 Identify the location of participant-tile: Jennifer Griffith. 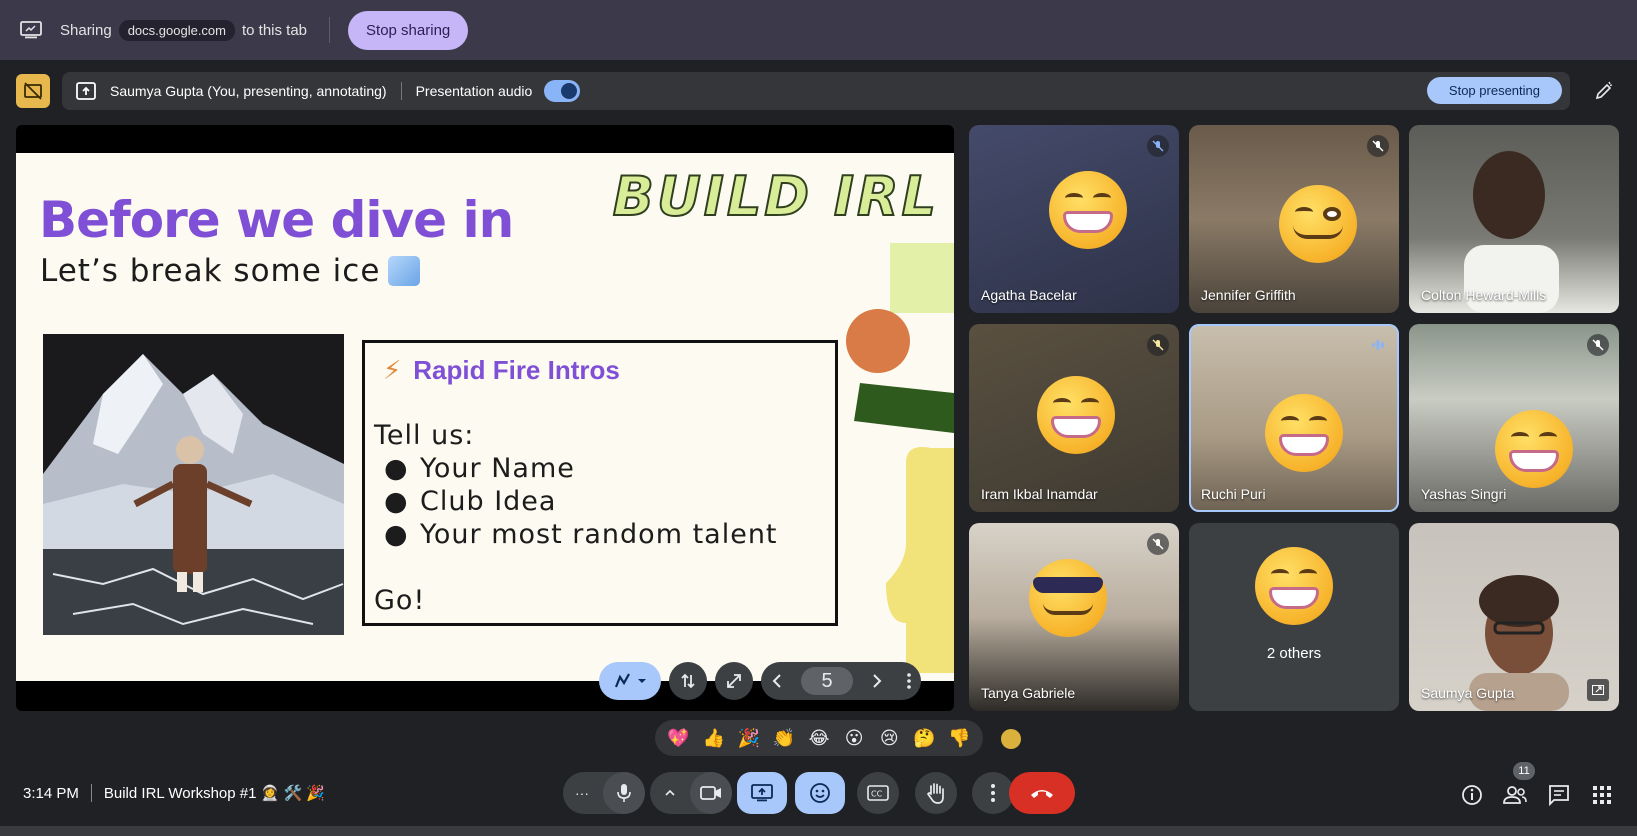
(1294, 219).